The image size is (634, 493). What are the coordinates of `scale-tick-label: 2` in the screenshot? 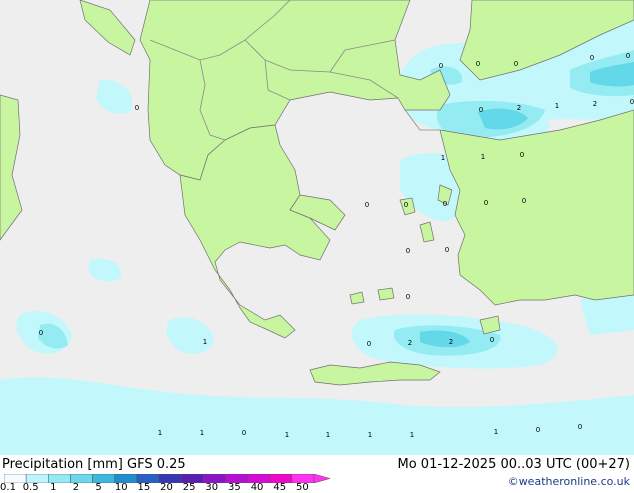 It's located at (76, 487).